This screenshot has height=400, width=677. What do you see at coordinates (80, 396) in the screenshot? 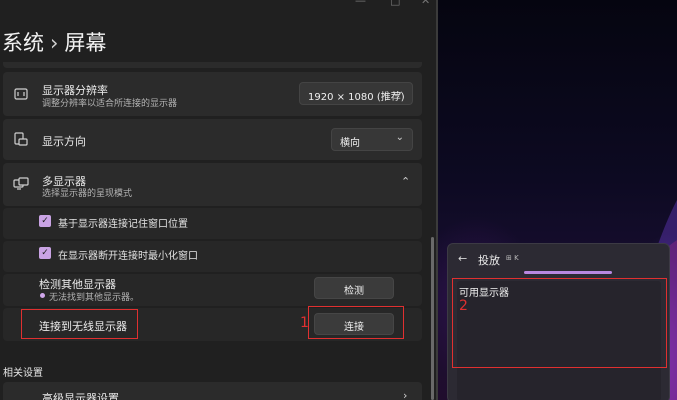
I see `advanced-display-label: 高级显示器设置` at bounding box center [80, 396].